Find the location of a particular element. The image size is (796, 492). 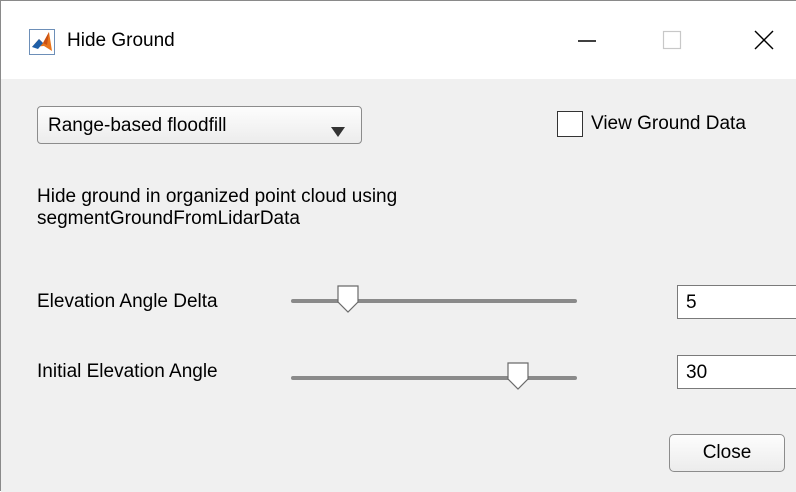

elevation-angle-delta-label: Elevation Angle Delta is located at coordinates (127, 301).